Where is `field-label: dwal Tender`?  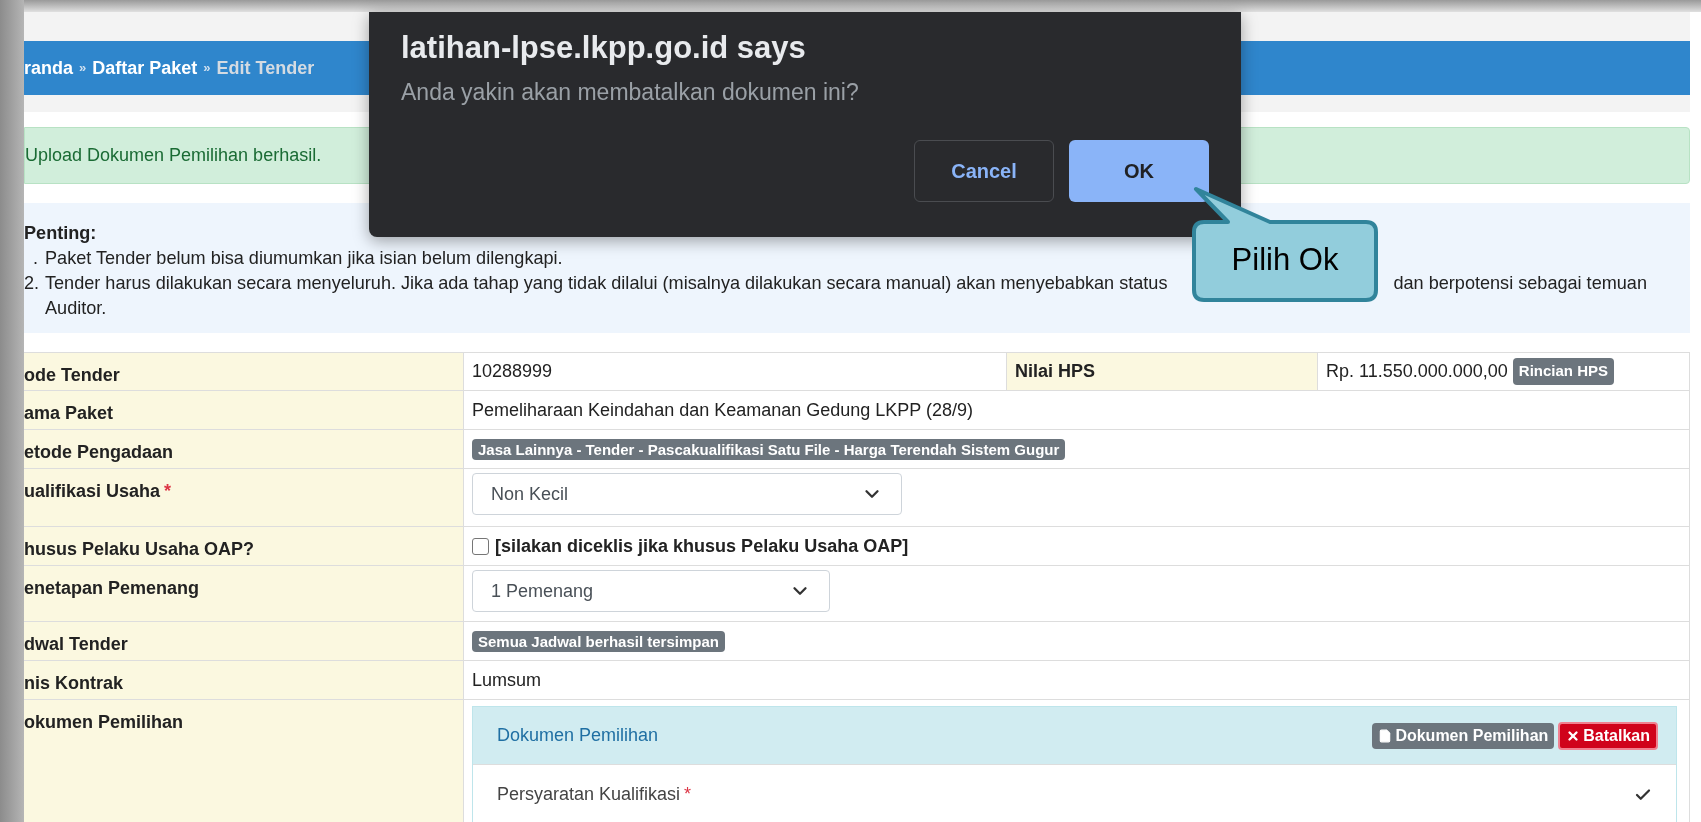
field-label: dwal Tender is located at coordinates (76, 644).